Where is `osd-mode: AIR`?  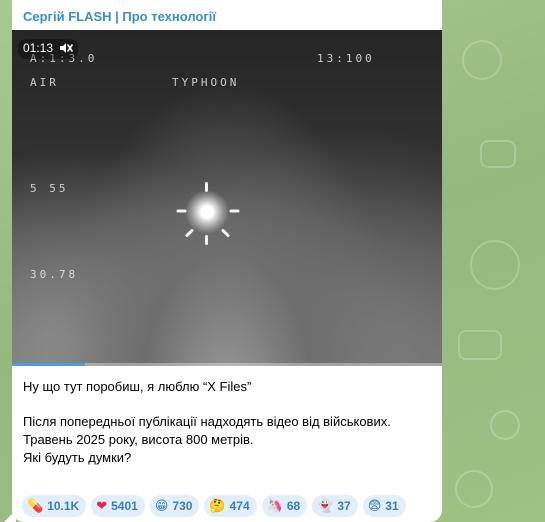 osd-mode: AIR is located at coordinates (44, 82).